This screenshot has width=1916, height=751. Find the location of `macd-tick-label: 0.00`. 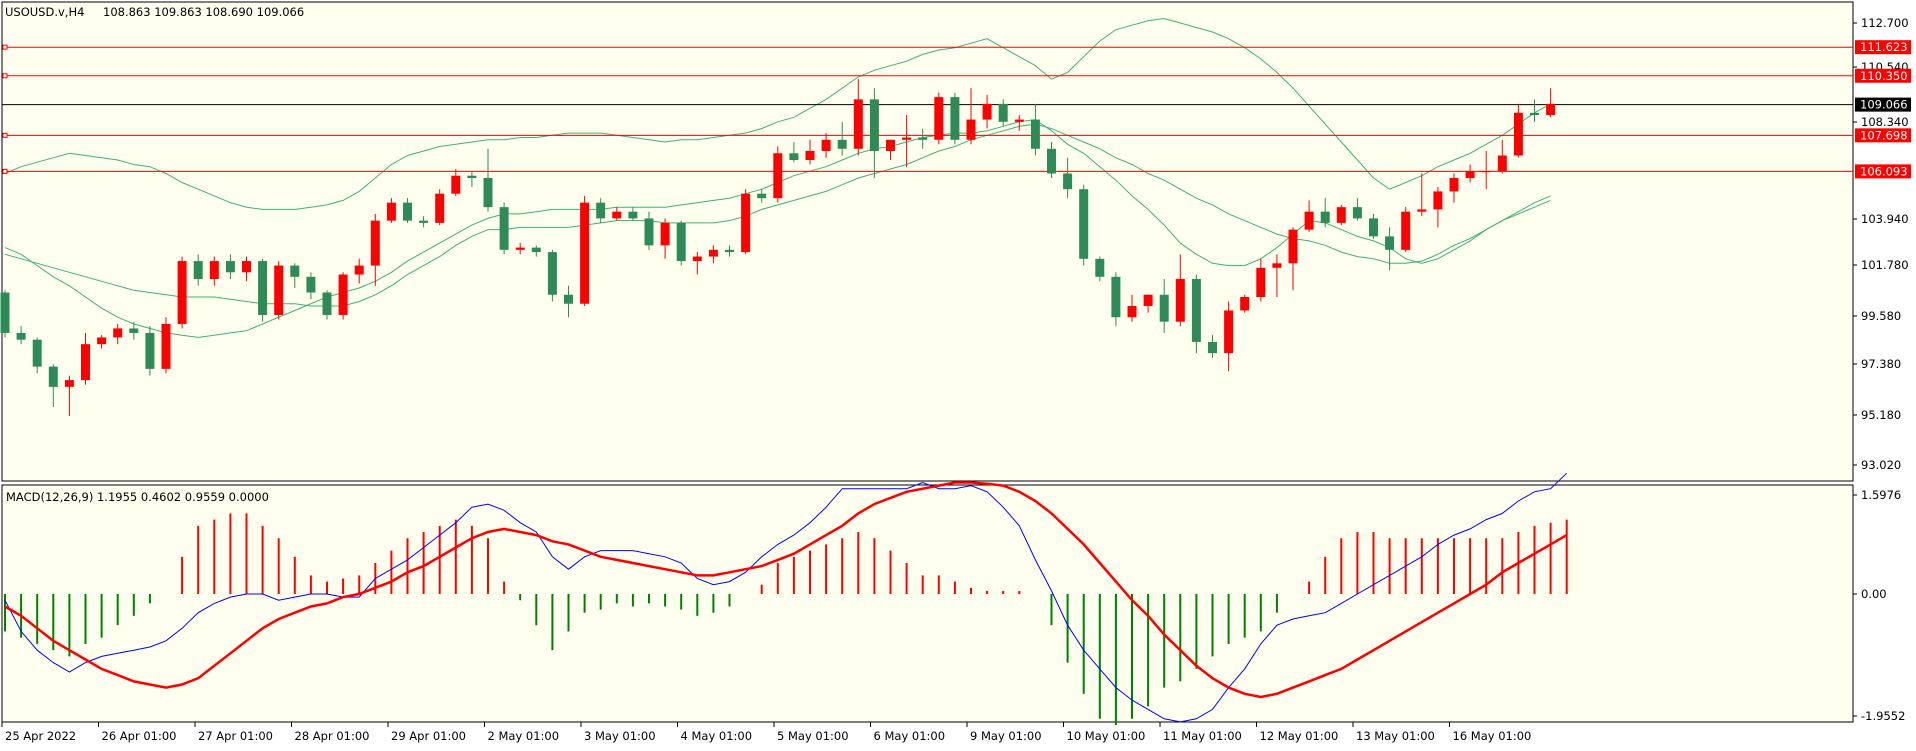

macd-tick-label: 0.00 is located at coordinates (1874, 594).